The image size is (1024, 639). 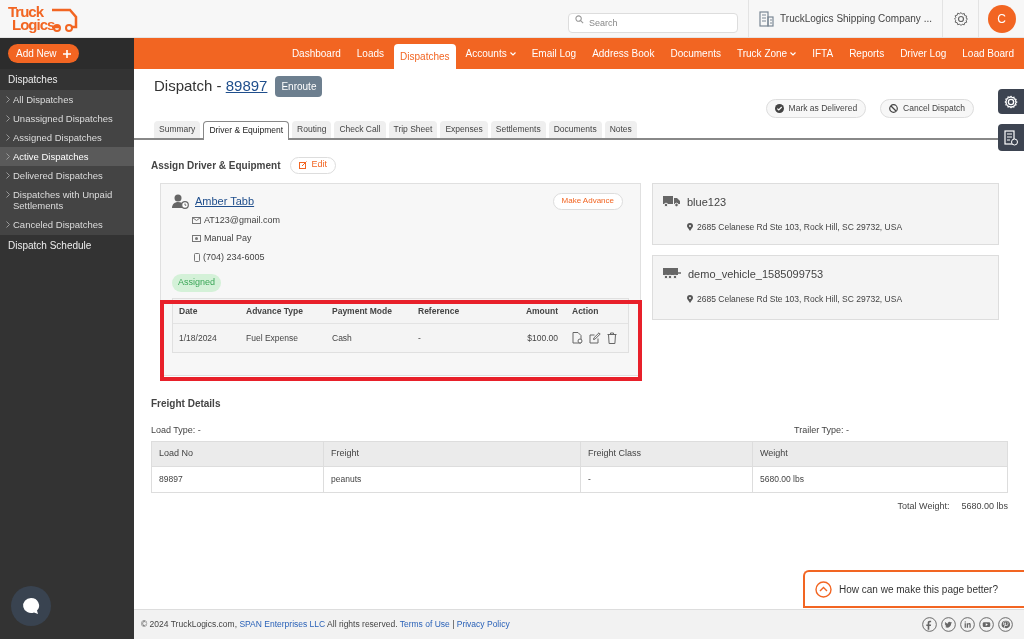 I want to click on column-header: Amount, so click(x=541, y=311).